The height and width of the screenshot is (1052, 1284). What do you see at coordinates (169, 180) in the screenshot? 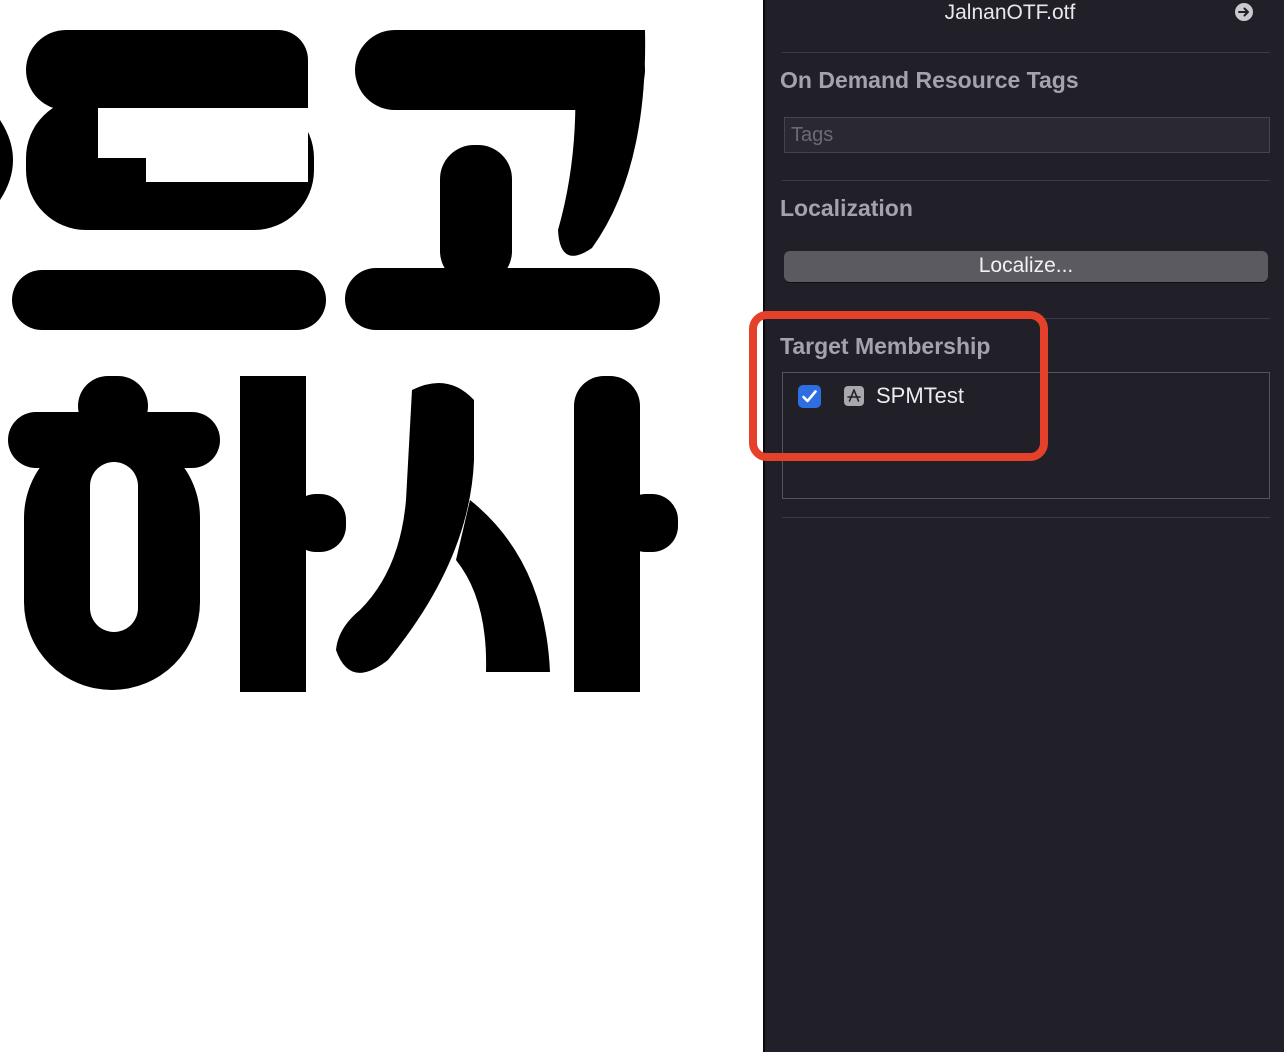
I see `glyph-reu` at bounding box center [169, 180].